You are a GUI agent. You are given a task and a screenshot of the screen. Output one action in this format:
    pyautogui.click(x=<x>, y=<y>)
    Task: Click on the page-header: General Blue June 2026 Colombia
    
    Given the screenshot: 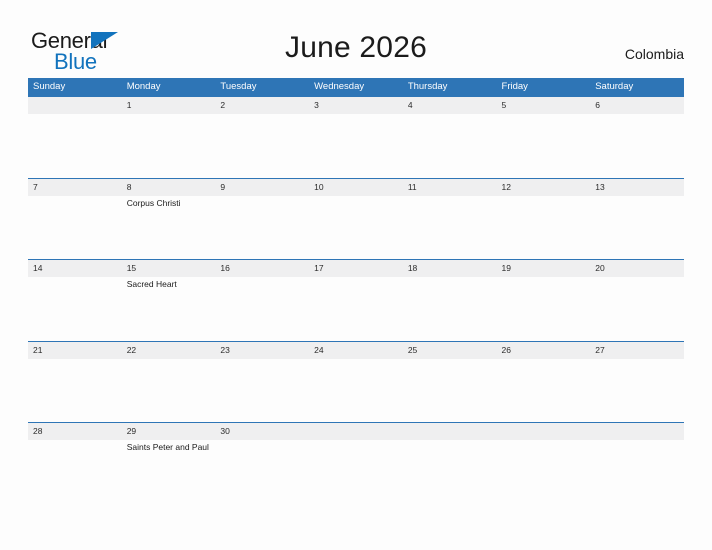 What is the action you would take?
    pyautogui.click(x=356, y=39)
    